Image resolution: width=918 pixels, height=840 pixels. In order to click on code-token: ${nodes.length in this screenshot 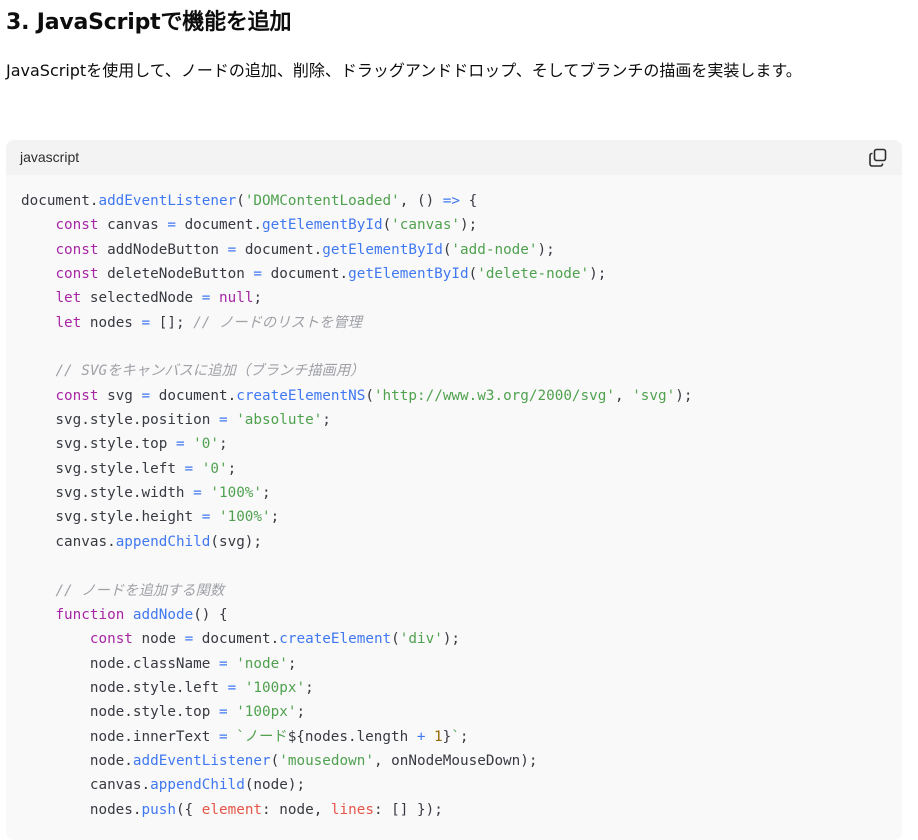, I will do `click(352, 736)`.